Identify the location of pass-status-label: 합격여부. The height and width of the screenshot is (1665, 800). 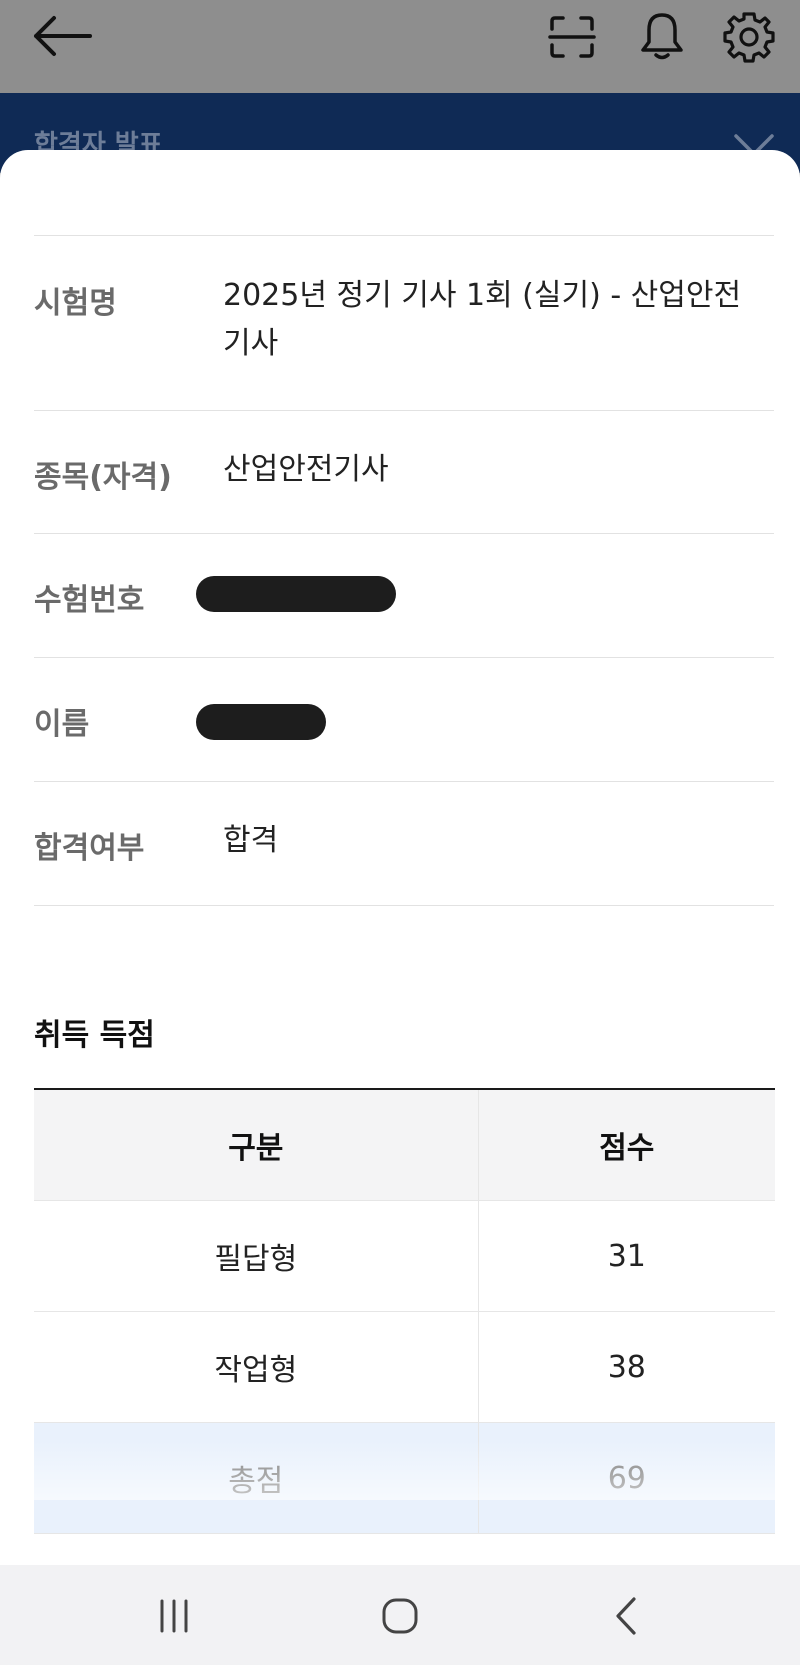
(89, 848).